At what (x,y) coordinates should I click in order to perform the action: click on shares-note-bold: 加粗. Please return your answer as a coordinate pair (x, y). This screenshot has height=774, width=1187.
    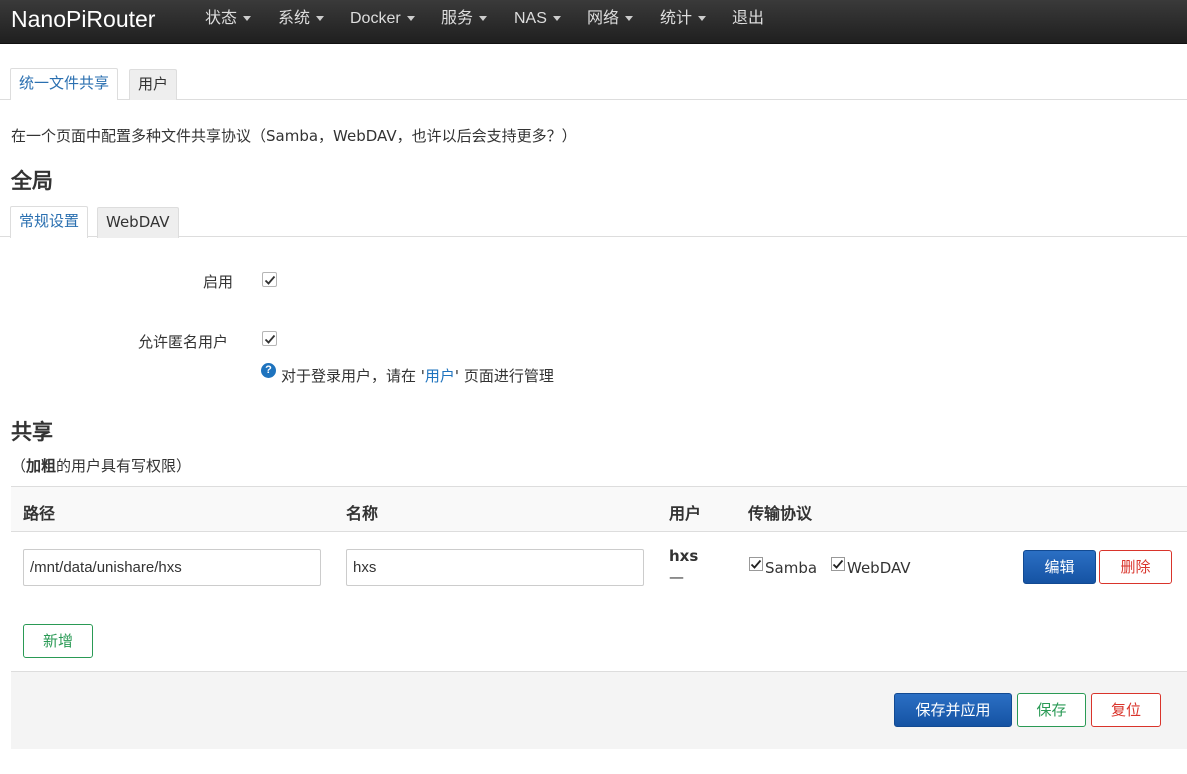
    Looking at the image, I should click on (41, 466).